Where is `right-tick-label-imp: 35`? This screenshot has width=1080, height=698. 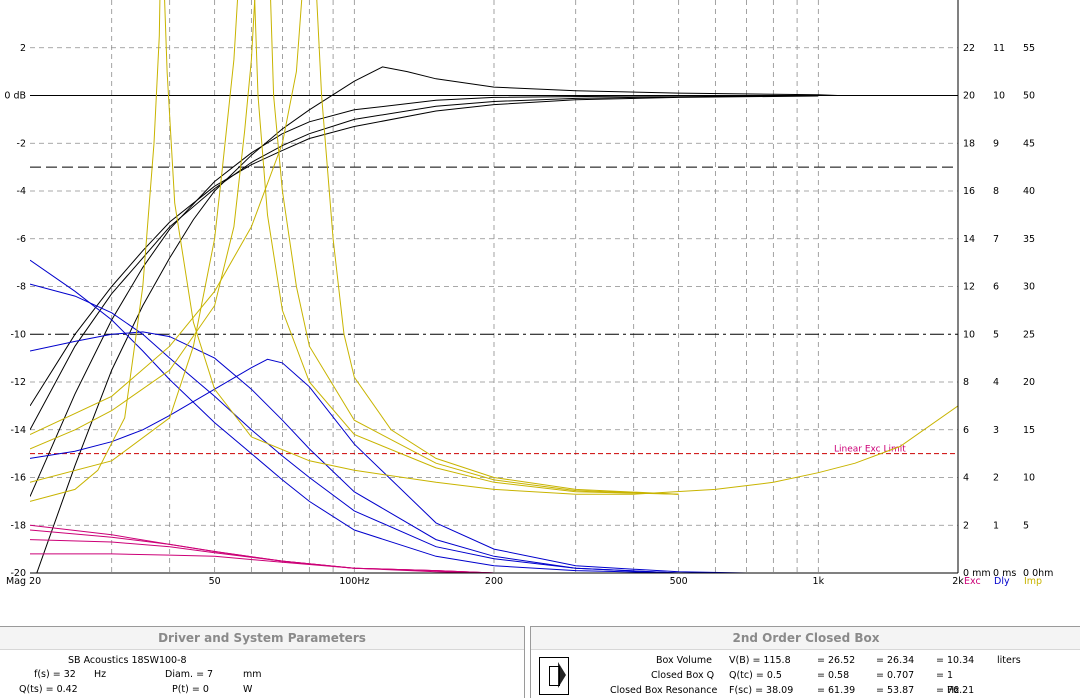 right-tick-label-imp: 35 is located at coordinates (1029, 239).